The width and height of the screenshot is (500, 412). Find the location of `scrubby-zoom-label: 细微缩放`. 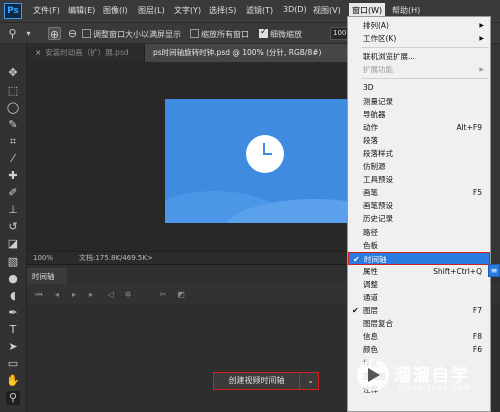

scrubby-zoom-label: 细微缩放 is located at coordinates (286, 34).